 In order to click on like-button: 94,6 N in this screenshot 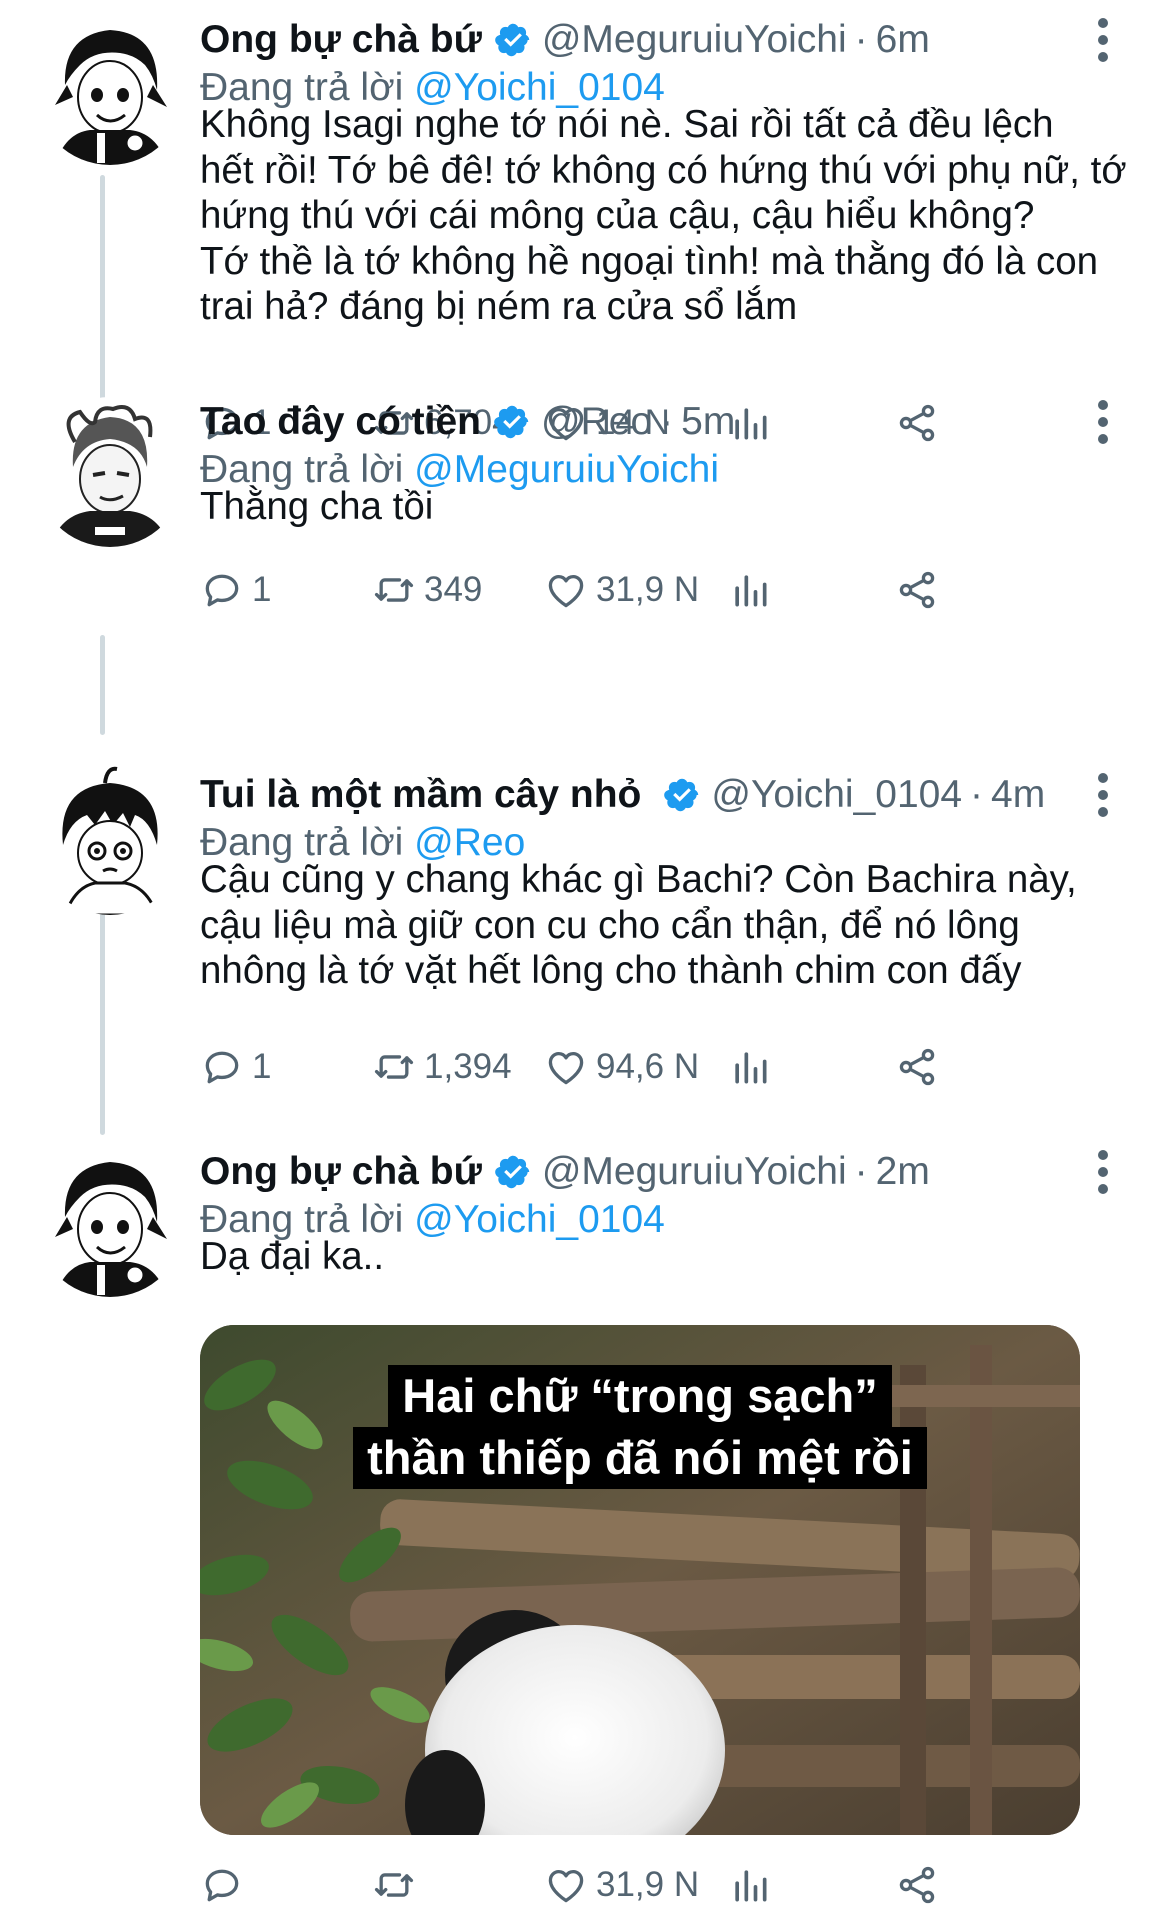, I will do `click(621, 1067)`.